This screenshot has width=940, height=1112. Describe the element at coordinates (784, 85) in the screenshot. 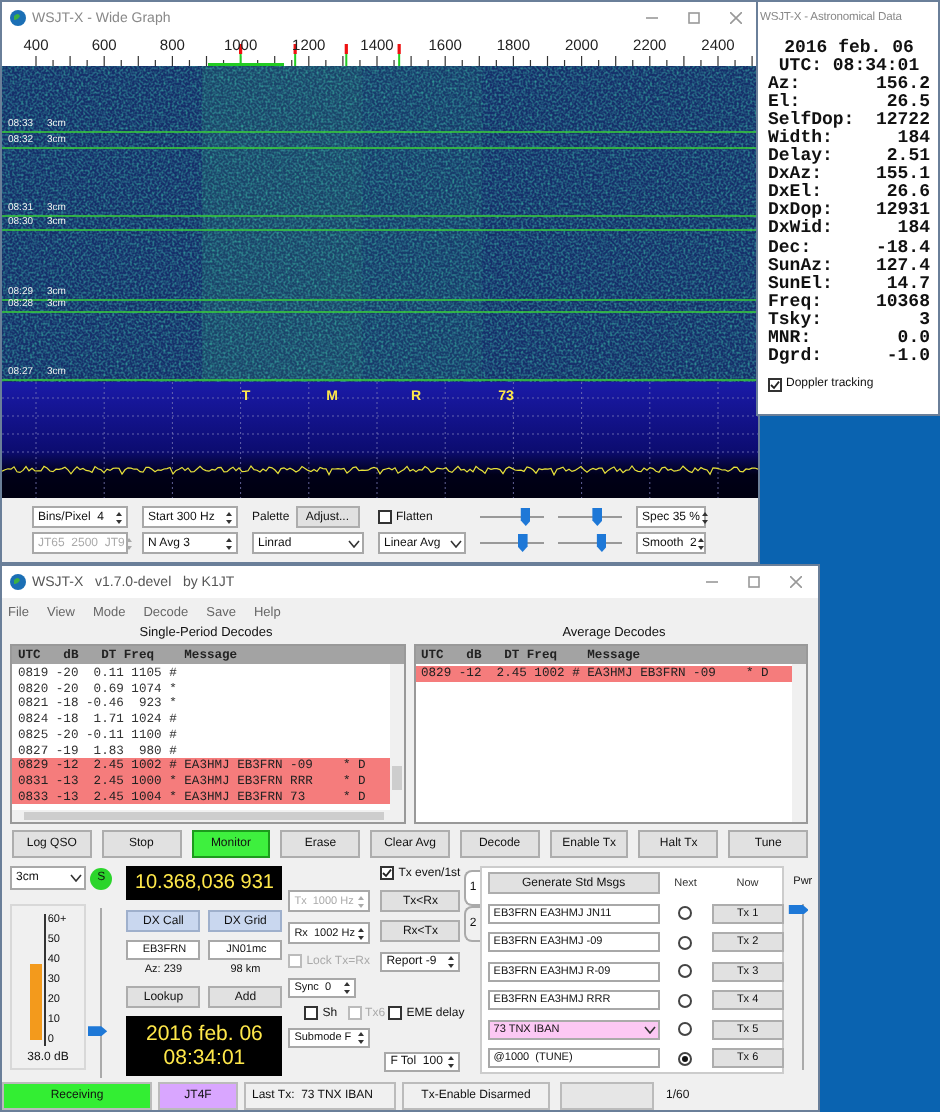

I see `data-label: Az:` at that location.